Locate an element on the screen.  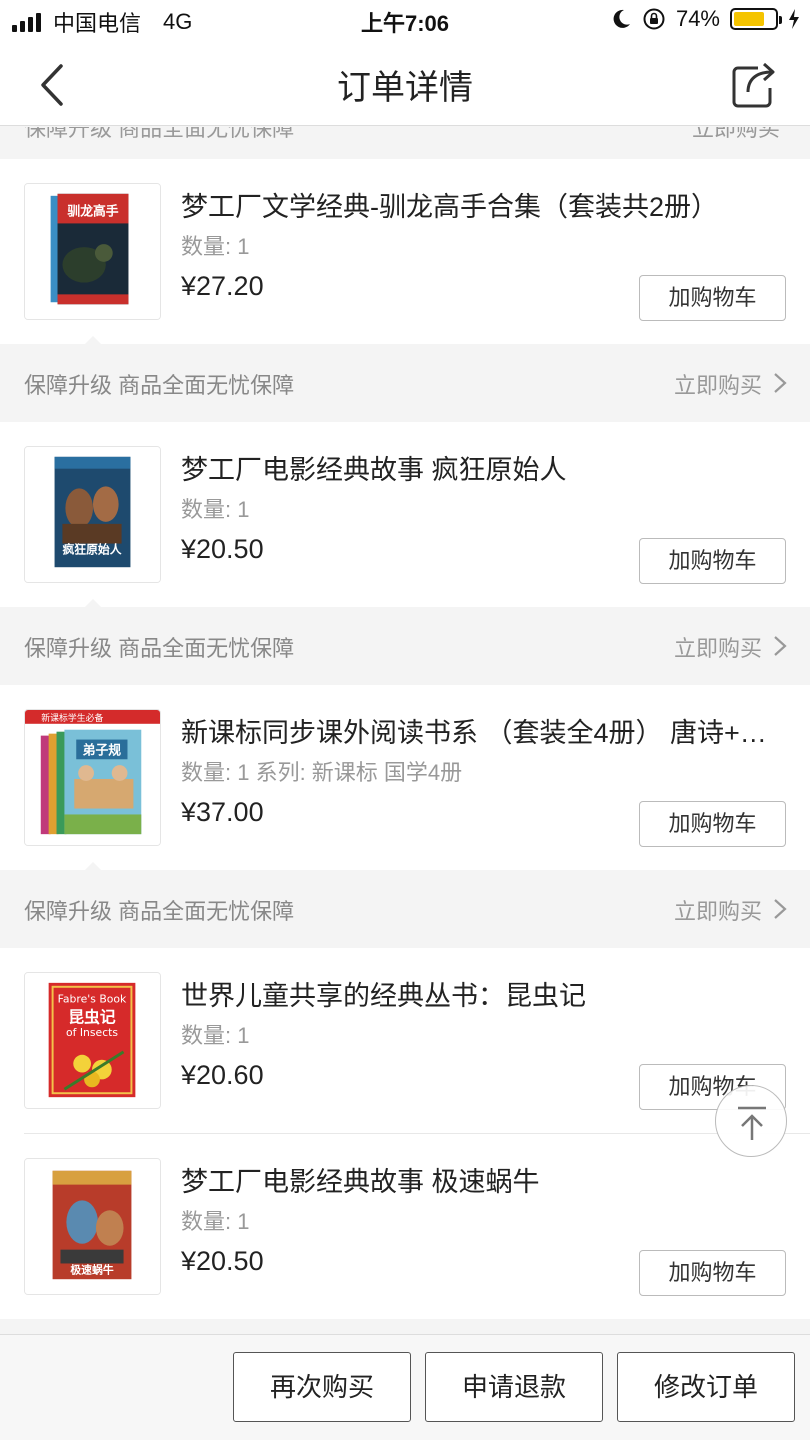
battery-icon is located at coordinates (756, 19).